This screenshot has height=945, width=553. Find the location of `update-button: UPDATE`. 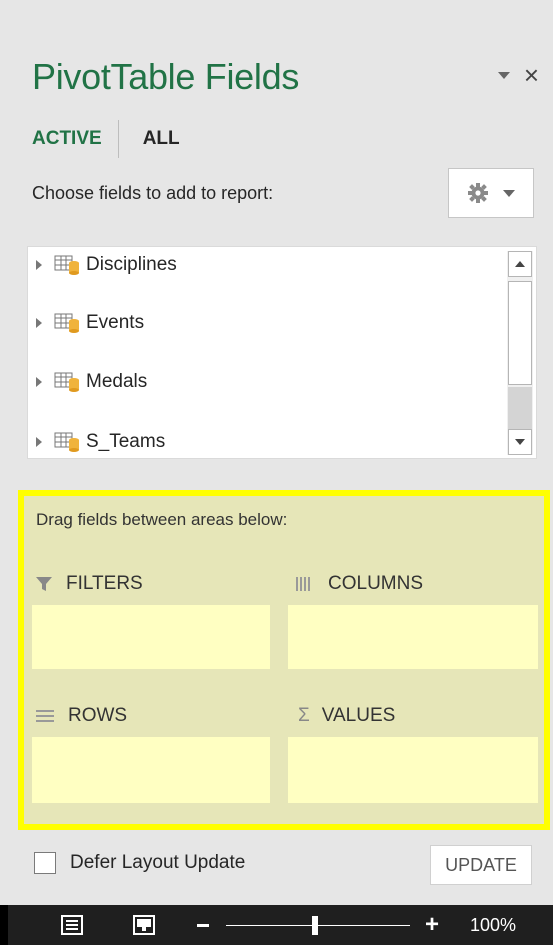

update-button: UPDATE is located at coordinates (481, 865).